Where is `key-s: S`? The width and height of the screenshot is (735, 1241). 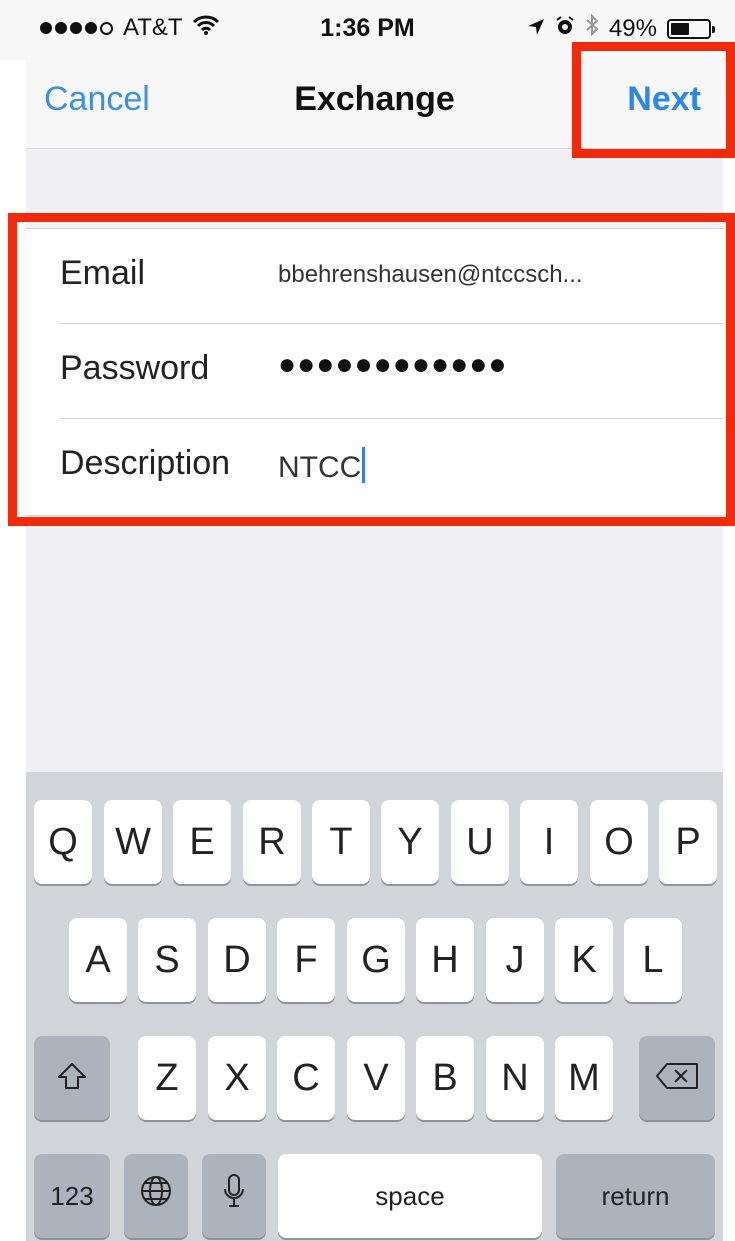
key-s: S is located at coordinates (167, 960).